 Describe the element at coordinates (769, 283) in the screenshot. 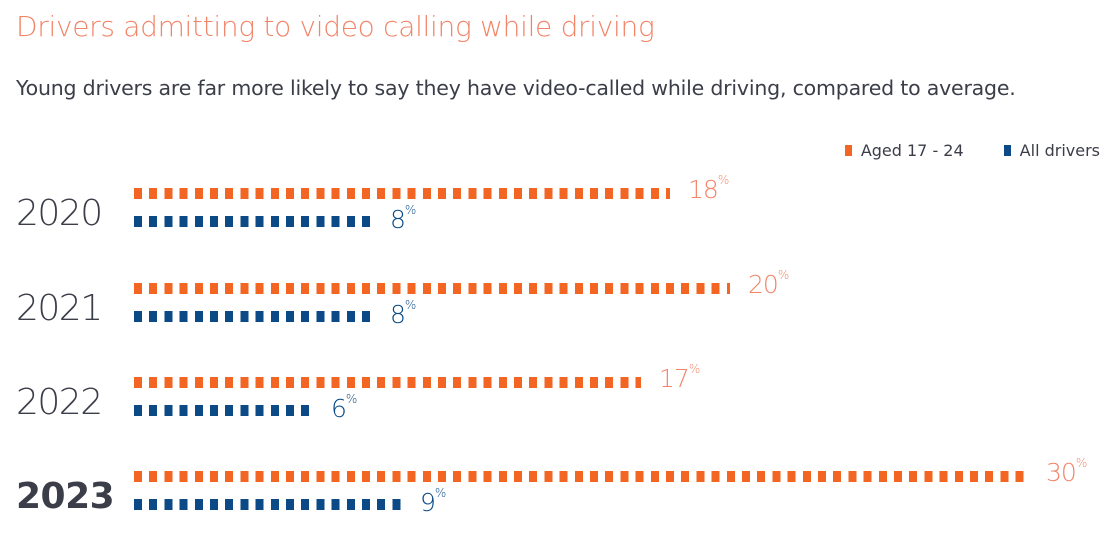

I see `data-label-young-2021: 20%` at that location.